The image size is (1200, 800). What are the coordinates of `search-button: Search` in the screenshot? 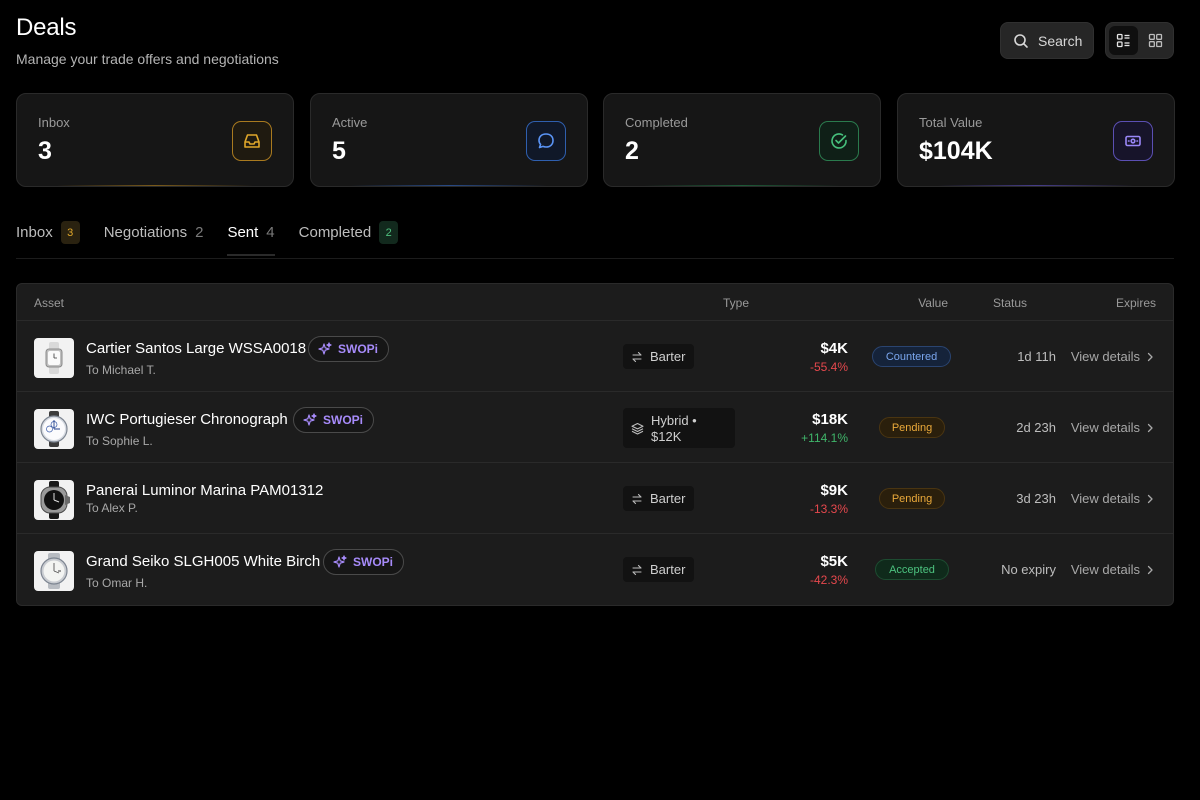 It's located at (1047, 40).